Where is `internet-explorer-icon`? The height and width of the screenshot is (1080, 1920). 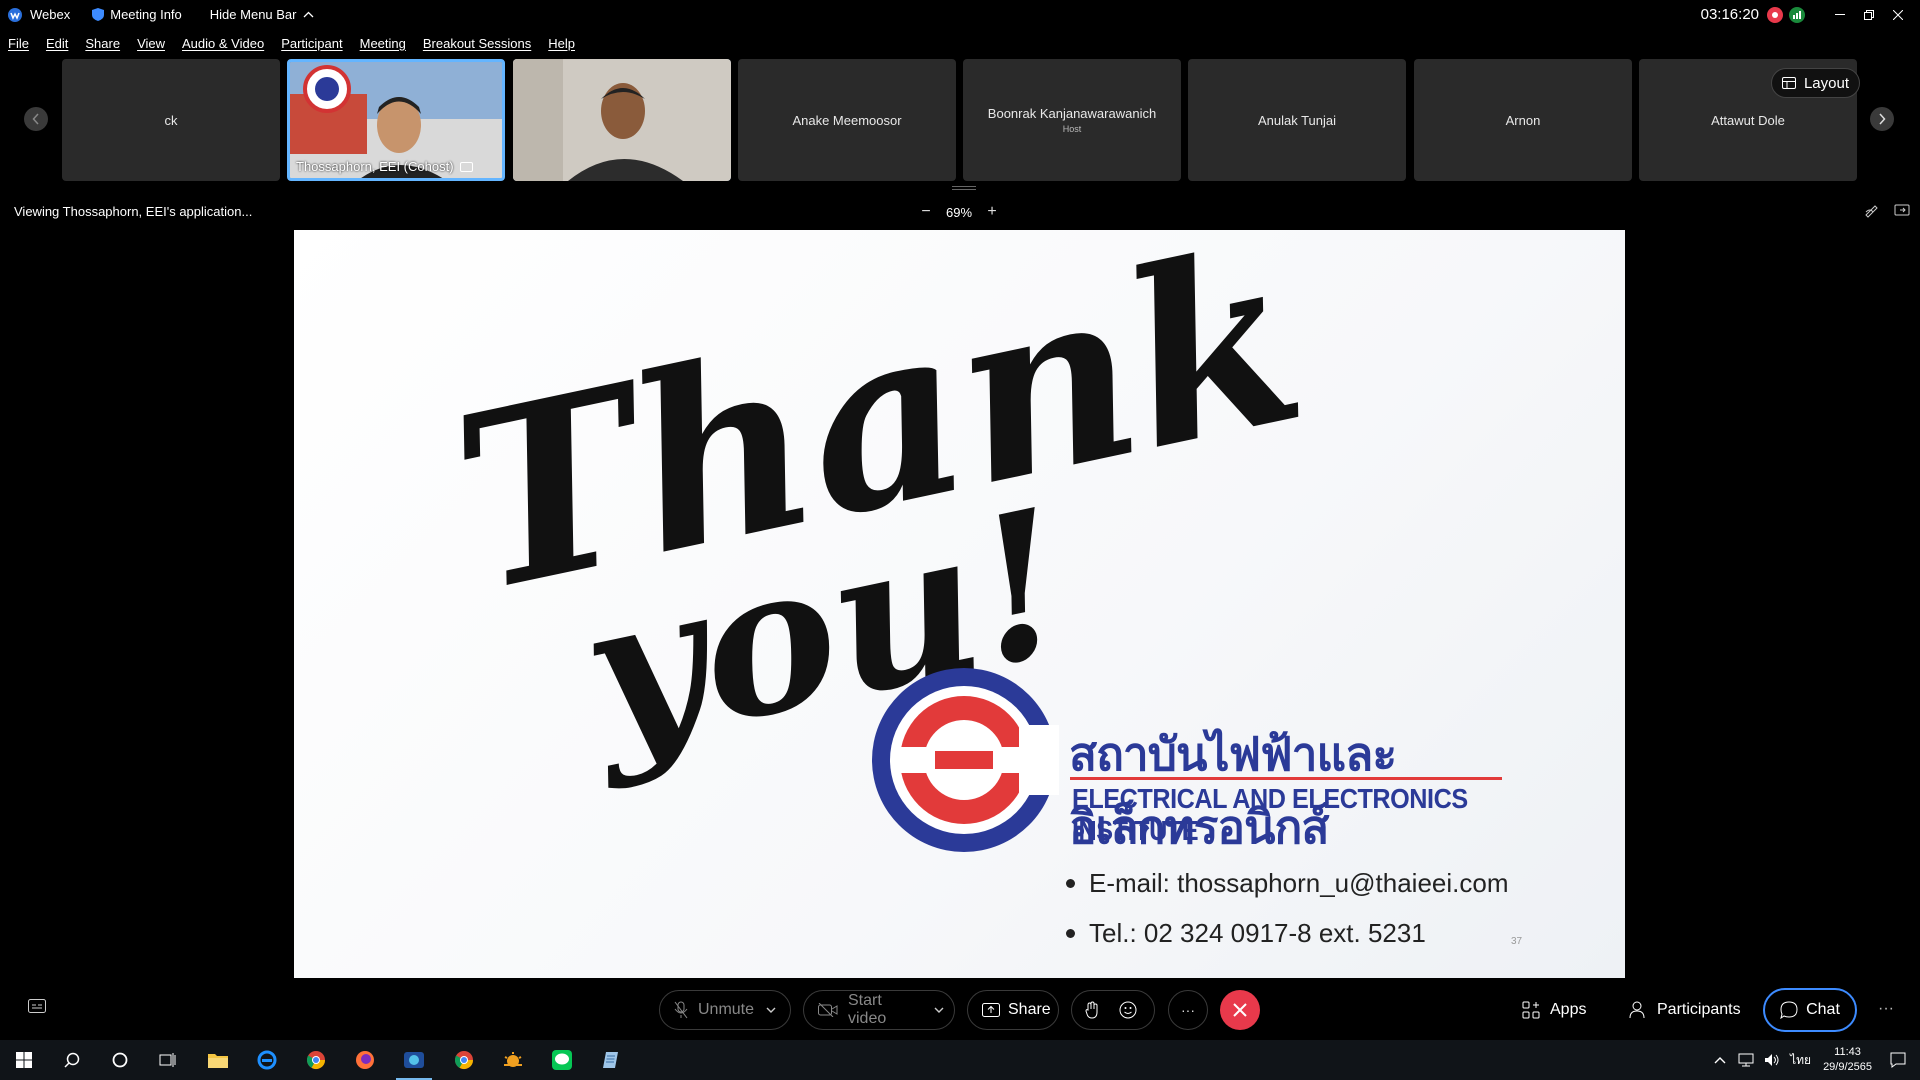 internet-explorer-icon is located at coordinates (267, 1060).